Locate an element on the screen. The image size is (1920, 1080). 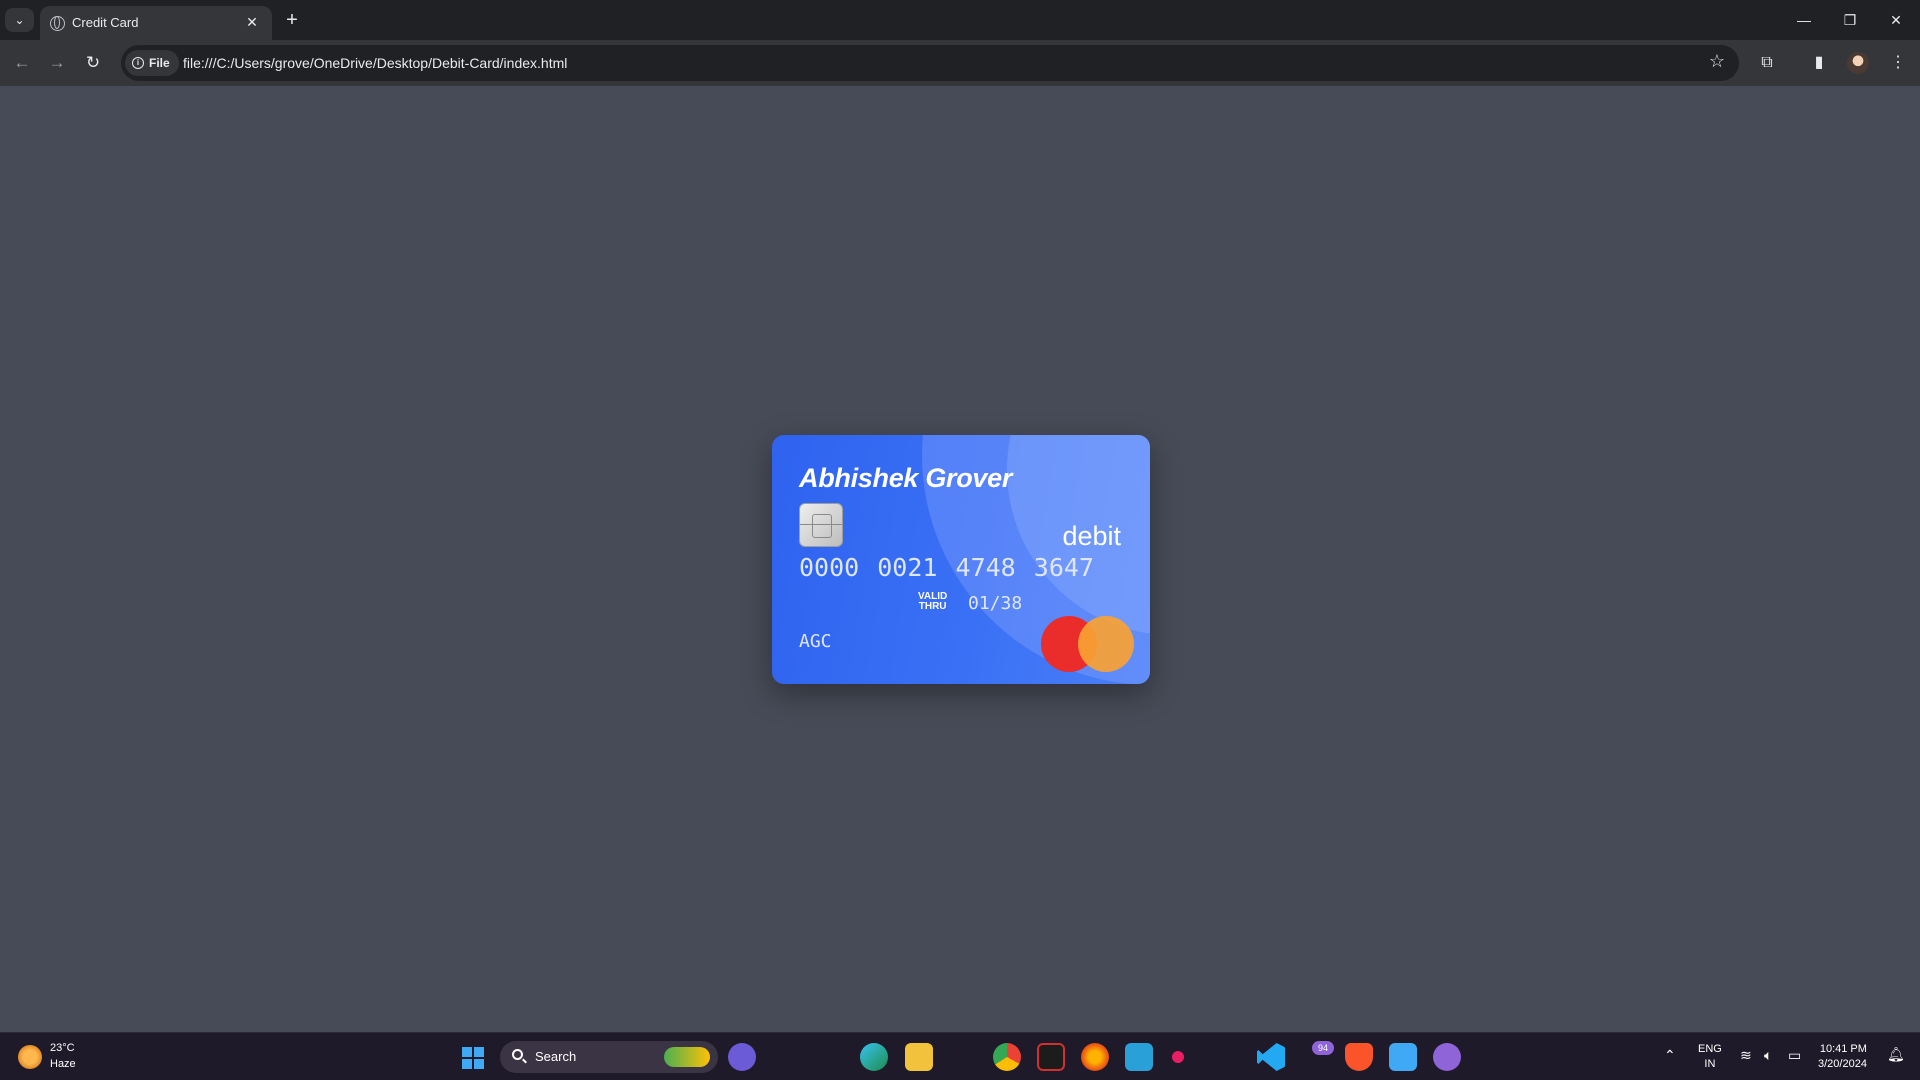
search-highlight-icon is located at coordinates (687, 1057).